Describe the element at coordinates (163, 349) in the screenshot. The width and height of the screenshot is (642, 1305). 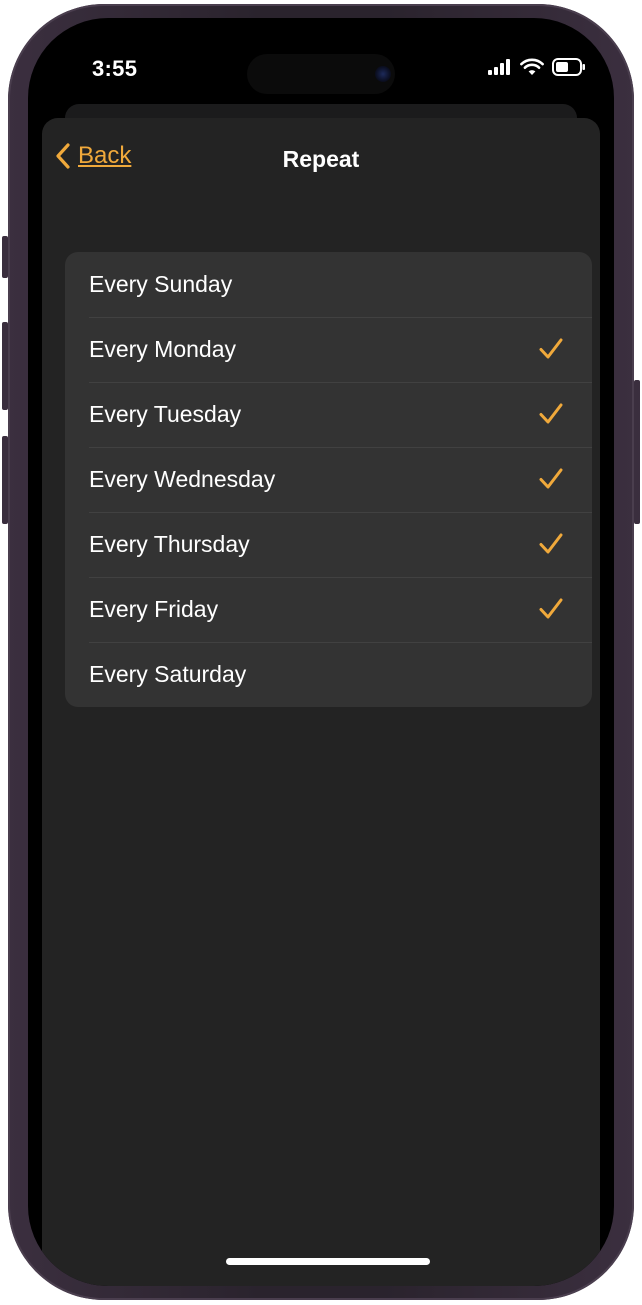
I see `repeat-option-label: Every Monday` at that location.